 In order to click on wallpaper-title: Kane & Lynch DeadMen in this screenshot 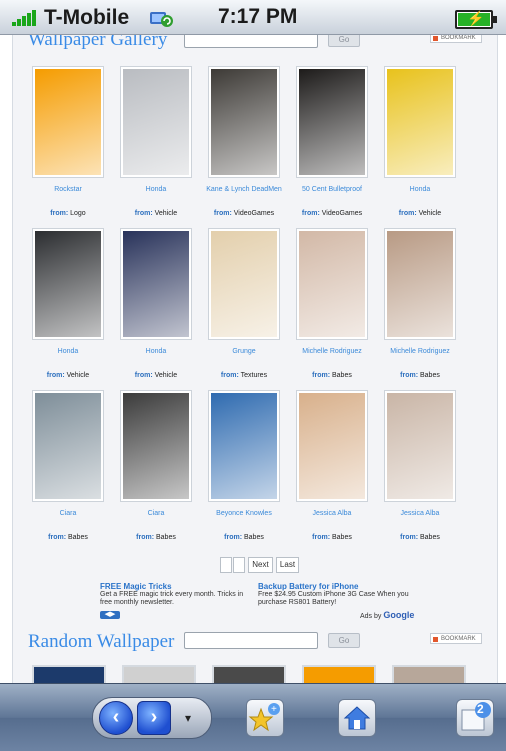, I will do `click(244, 189)`.